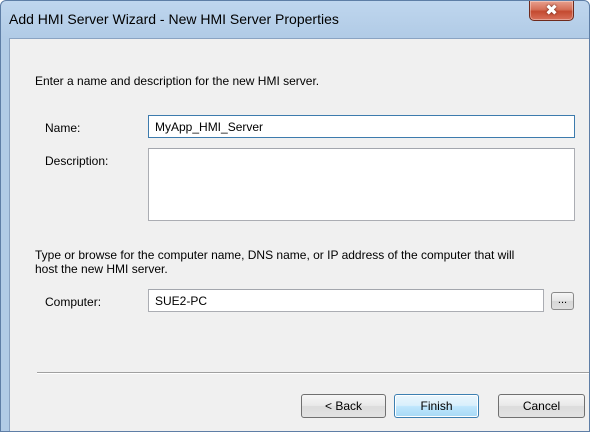  I want to click on back-button: < Back, so click(343, 406).